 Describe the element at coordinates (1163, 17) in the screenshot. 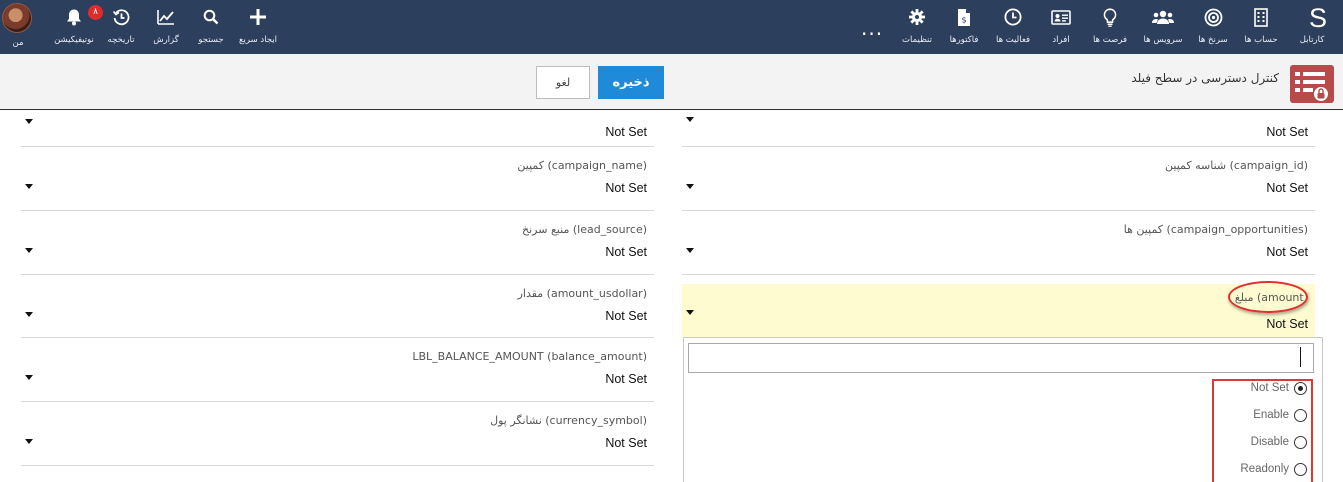

I see `users-icon` at that location.